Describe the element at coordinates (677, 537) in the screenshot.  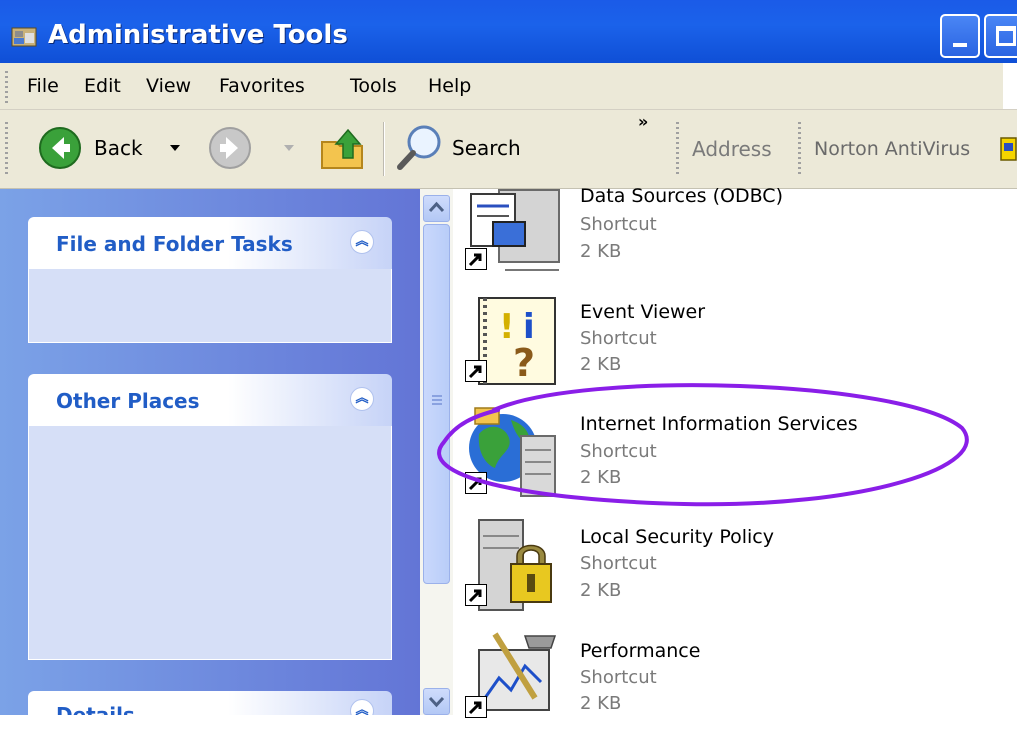
I see `file-name: Local Security Policy` at that location.